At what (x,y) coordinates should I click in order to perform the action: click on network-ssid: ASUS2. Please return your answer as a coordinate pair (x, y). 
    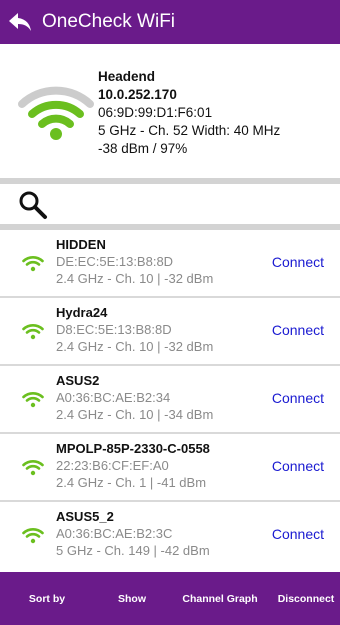
    Looking at the image, I should click on (78, 380).